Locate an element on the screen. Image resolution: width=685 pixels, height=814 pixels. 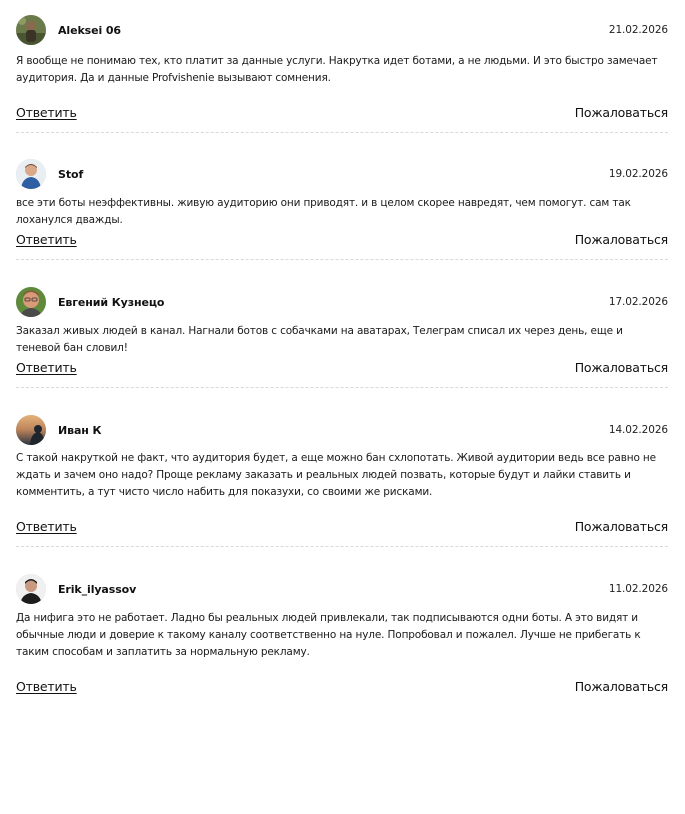
comment-header: Иван К 14.02.2026 is located at coordinates (342, 430).